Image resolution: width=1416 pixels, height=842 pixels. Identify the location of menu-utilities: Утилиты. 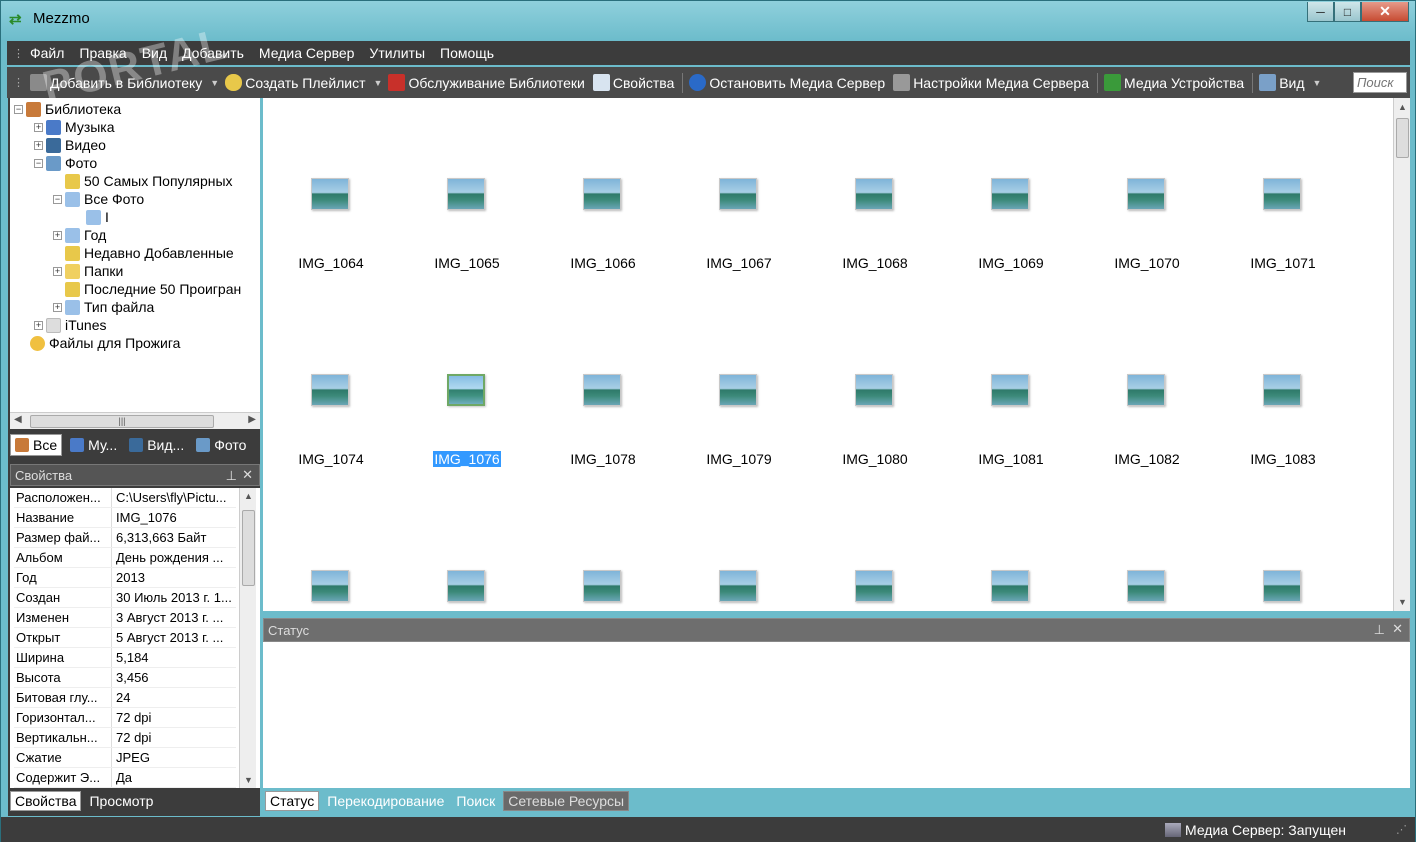
(397, 53).